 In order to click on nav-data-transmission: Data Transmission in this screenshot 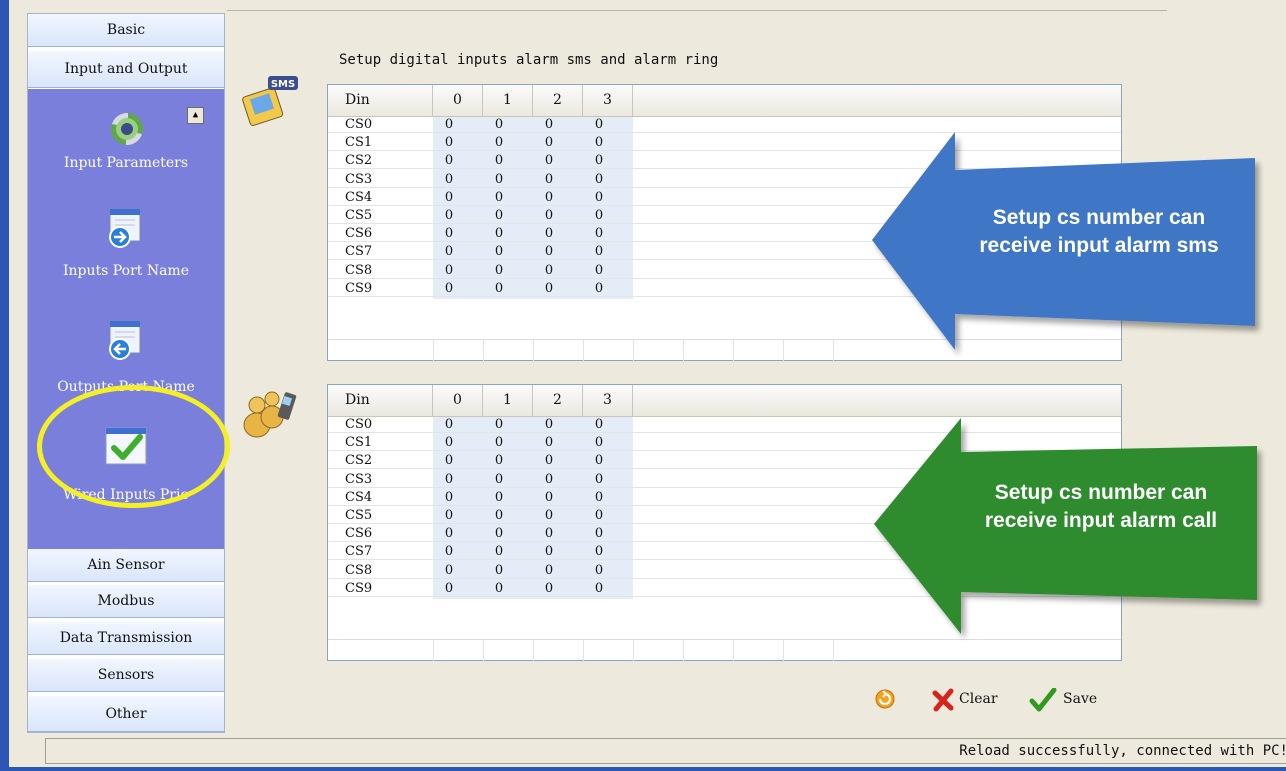, I will do `click(126, 638)`.